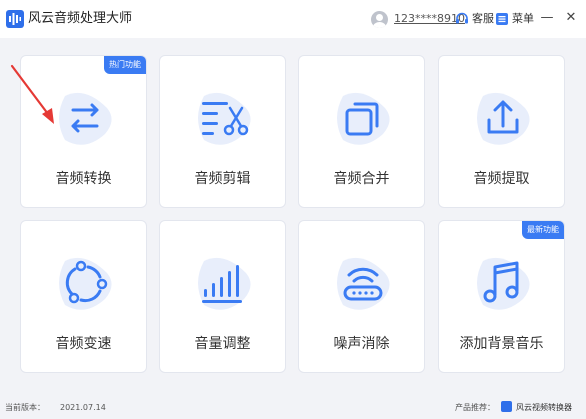 This screenshot has width=586, height=419. What do you see at coordinates (25, 407) in the screenshot?
I see `version-label: 当前版本：` at bounding box center [25, 407].